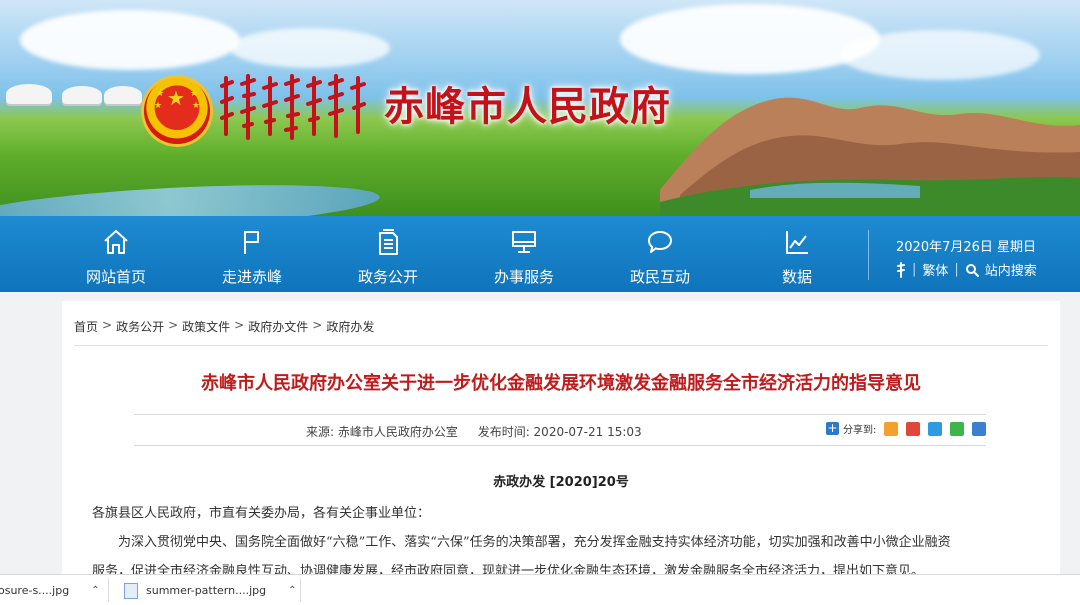 This screenshot has height=605, width=1080. Describe the element at coordinates (797, 242) in the screenshot. I see `line-chart-icon` at that location.